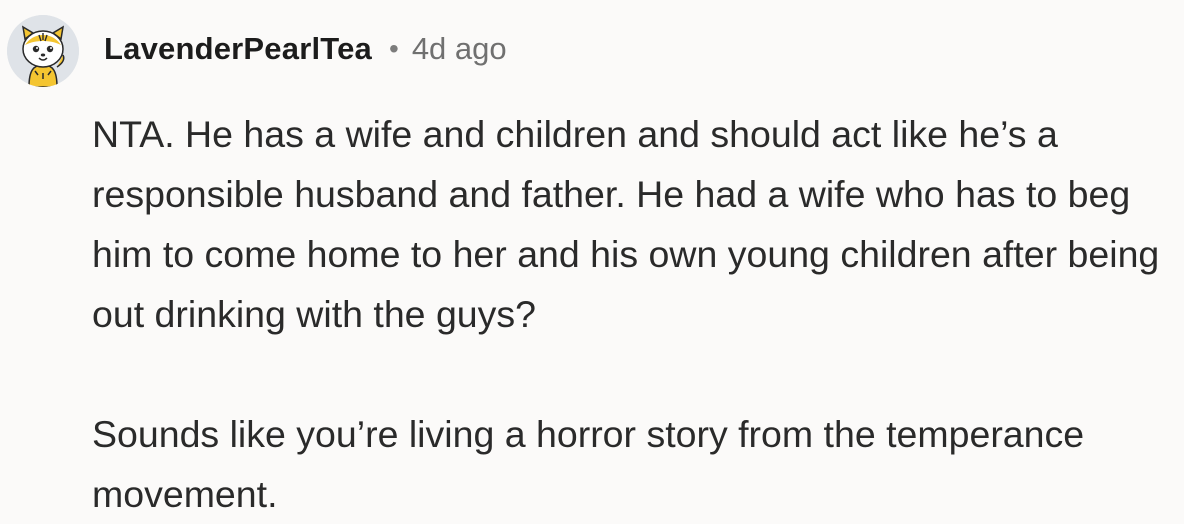 This screenshot has height=524, width=1184. What do you see at coordinates (238, 49) in the screenshot?
I see `username-link: LavenderPearlTea` at bounding box center [238, 49].